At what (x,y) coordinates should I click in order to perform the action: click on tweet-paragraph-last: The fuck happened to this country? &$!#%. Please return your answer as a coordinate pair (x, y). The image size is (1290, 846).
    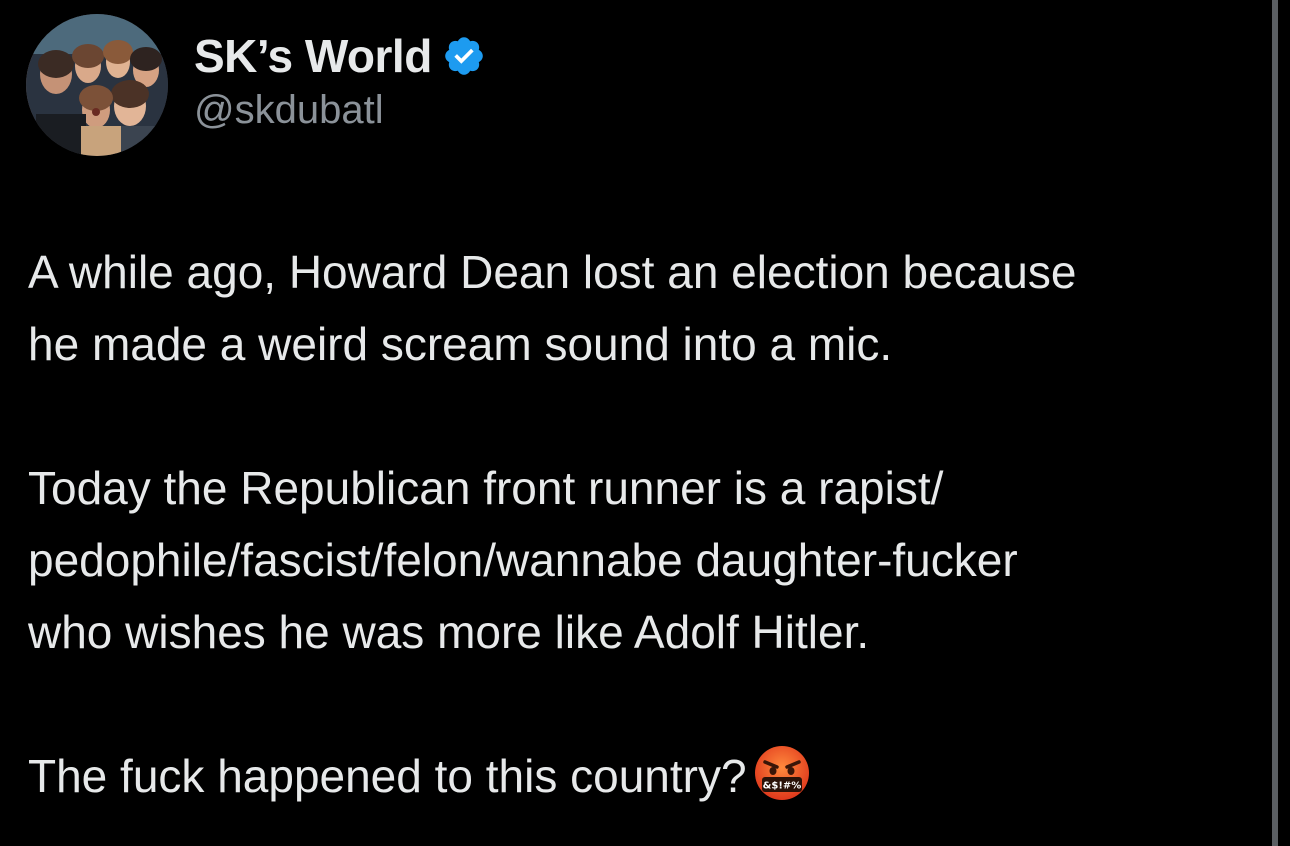
    Looking at the image, I should click on (648, 776).